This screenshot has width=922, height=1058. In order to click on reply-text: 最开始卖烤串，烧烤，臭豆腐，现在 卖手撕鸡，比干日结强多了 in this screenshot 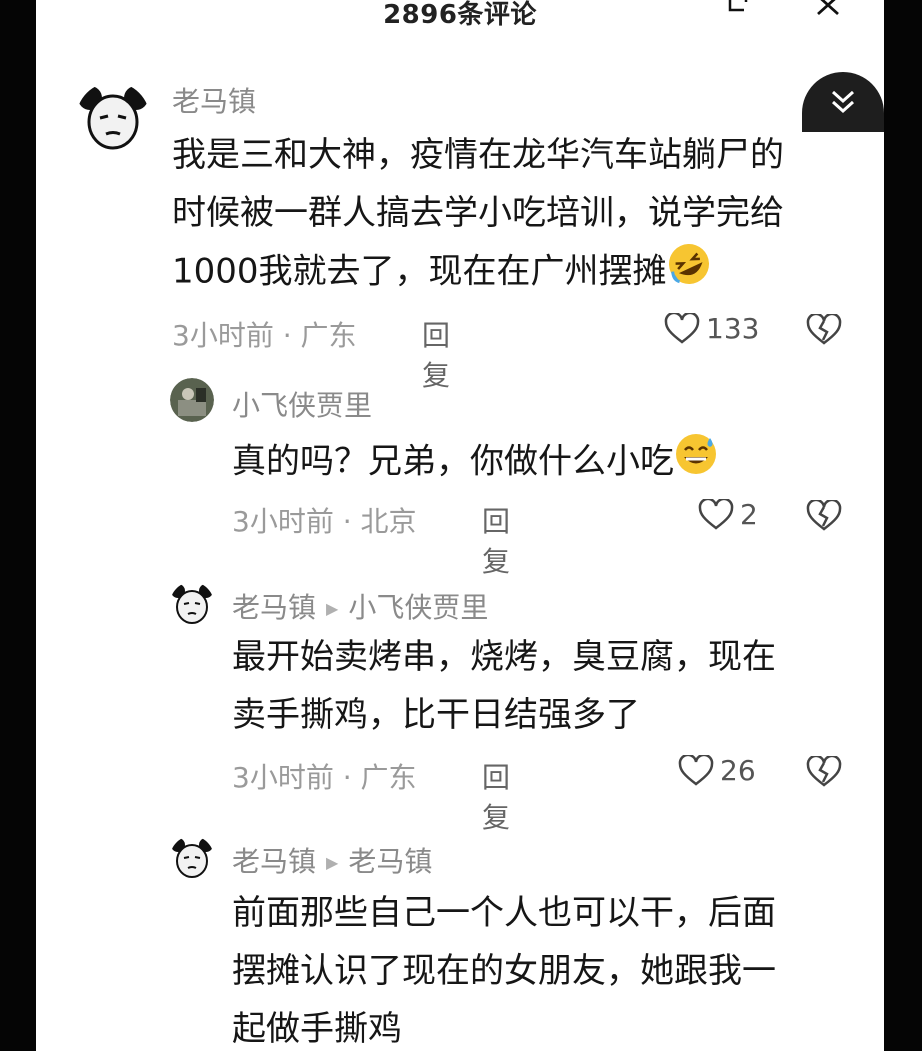, I will do `click(552, 686)`.